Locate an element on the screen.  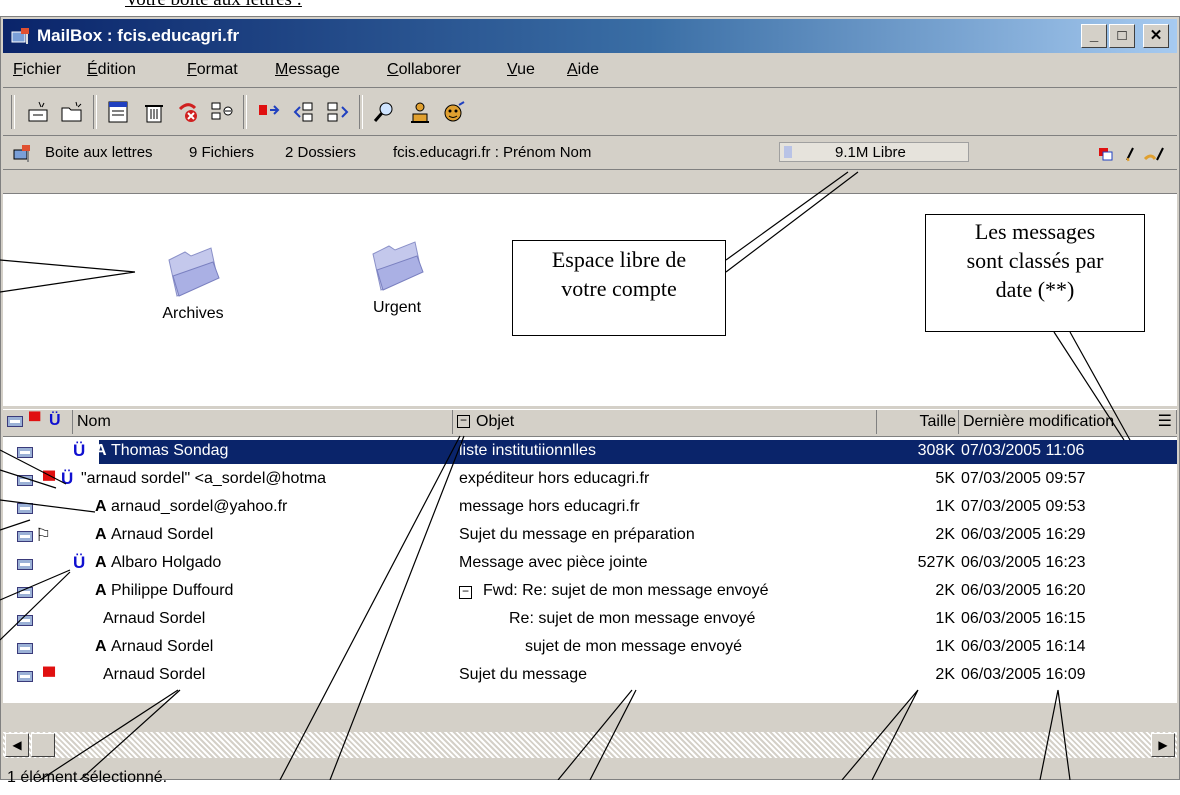
message-subject: Re: sujet de mon message envoyé is located at coordinates (632, 618).